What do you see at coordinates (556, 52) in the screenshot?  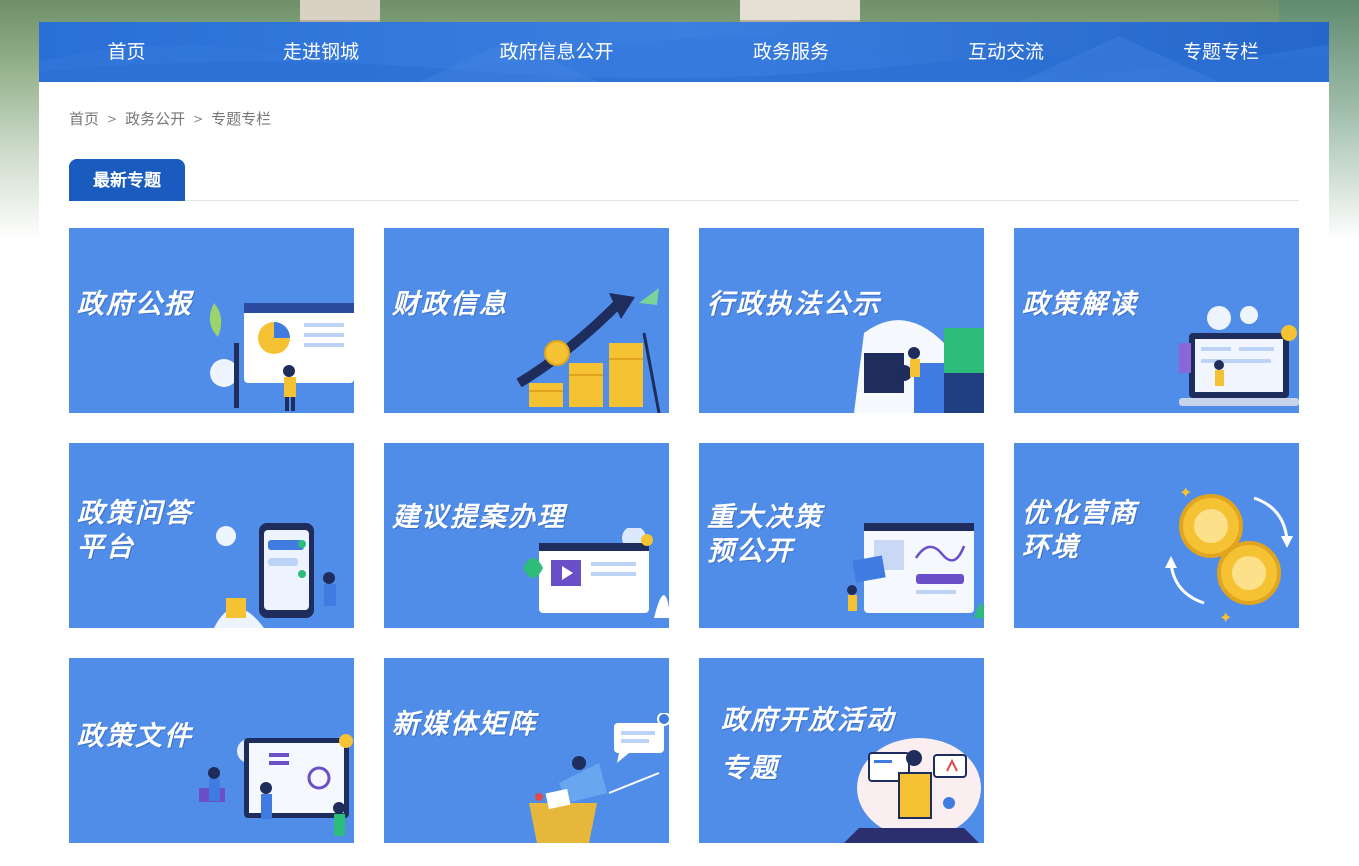 I see `nav-gov-info: 政府信息公开` at bounding box center [556, 52].